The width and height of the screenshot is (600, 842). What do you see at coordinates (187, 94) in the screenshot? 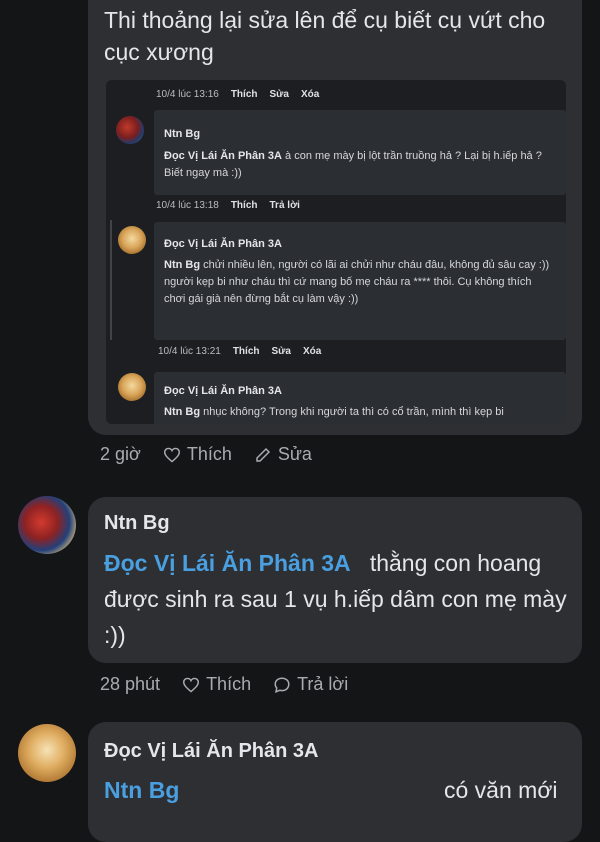
I see `screenshot-time: 10/4 lúc 13:16` at bounding box center [187, 94].